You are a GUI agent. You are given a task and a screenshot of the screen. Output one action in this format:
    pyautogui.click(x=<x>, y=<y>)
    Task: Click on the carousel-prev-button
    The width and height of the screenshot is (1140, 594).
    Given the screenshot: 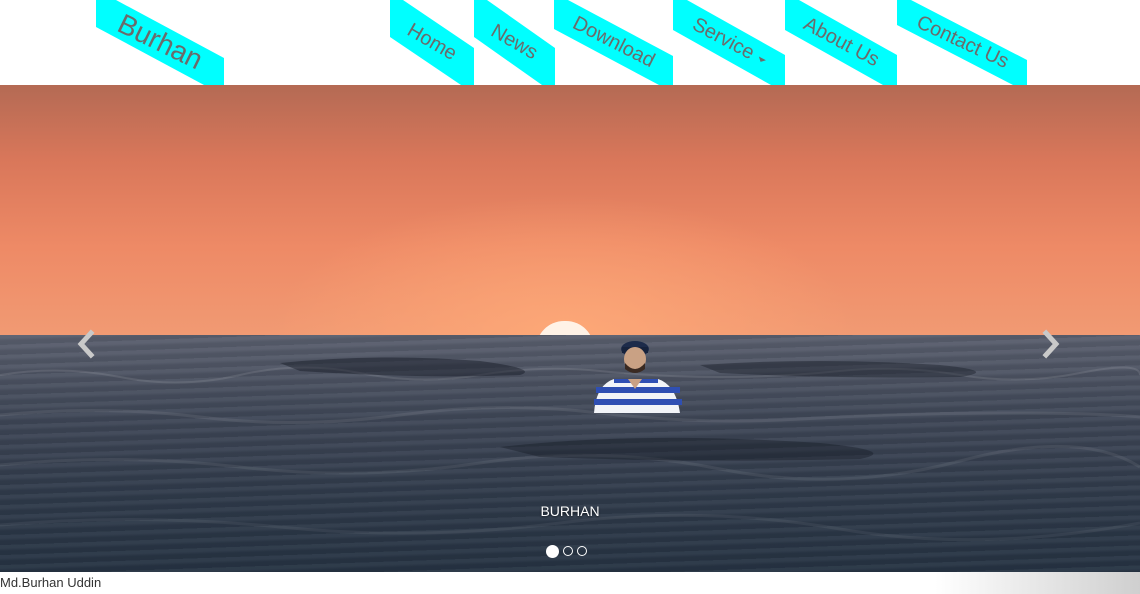 What is the action you would take?
    pyautogui.click(x=87, y=344)
    